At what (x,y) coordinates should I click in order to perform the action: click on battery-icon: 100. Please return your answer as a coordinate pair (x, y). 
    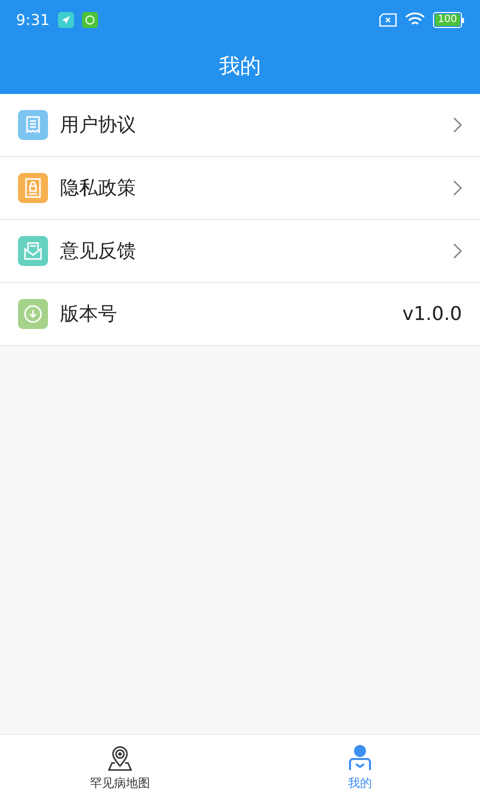
    Looking at the image, I should click on (448, 20).